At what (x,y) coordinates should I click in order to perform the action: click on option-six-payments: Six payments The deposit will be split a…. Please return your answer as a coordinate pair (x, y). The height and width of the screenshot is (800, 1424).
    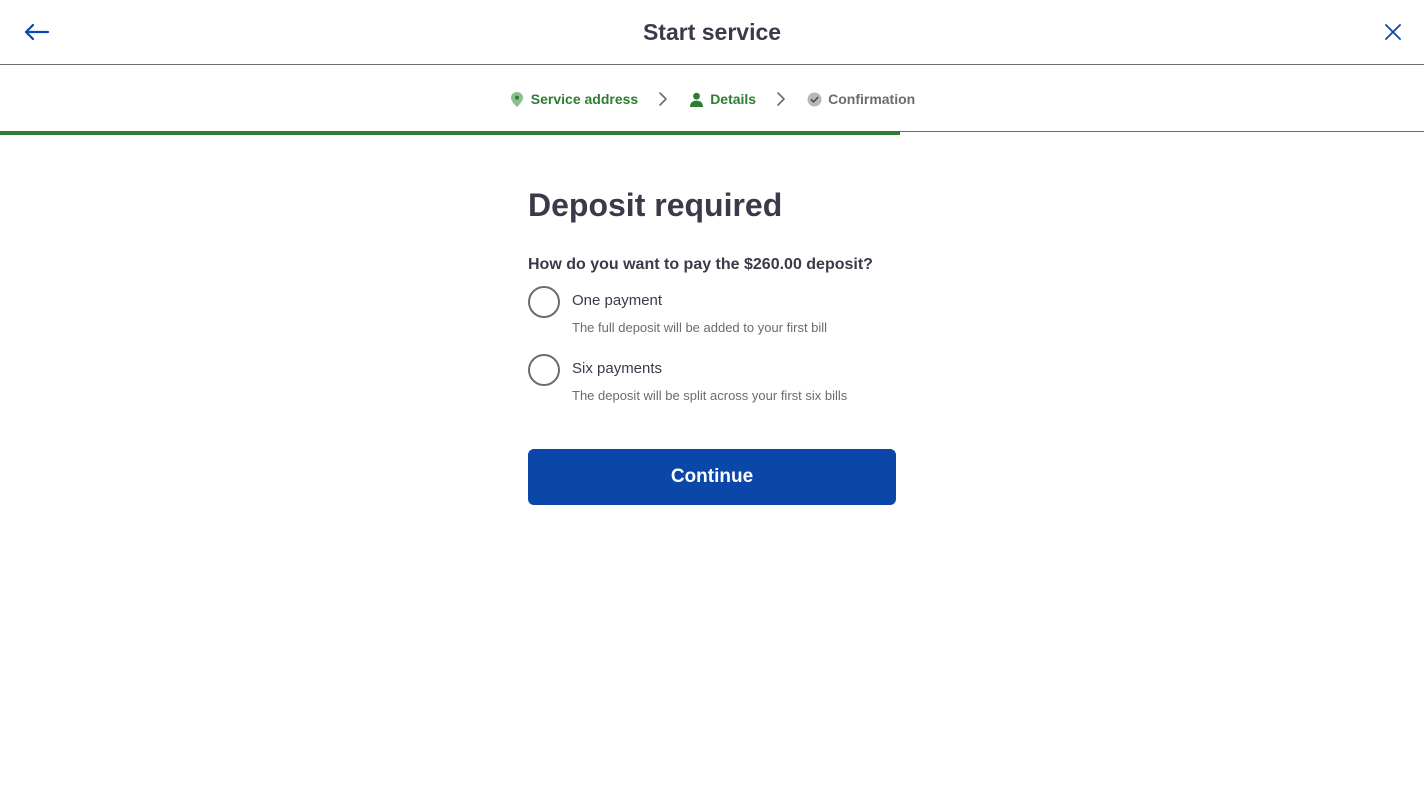
    Looking at the image, I should click on (712, 386).